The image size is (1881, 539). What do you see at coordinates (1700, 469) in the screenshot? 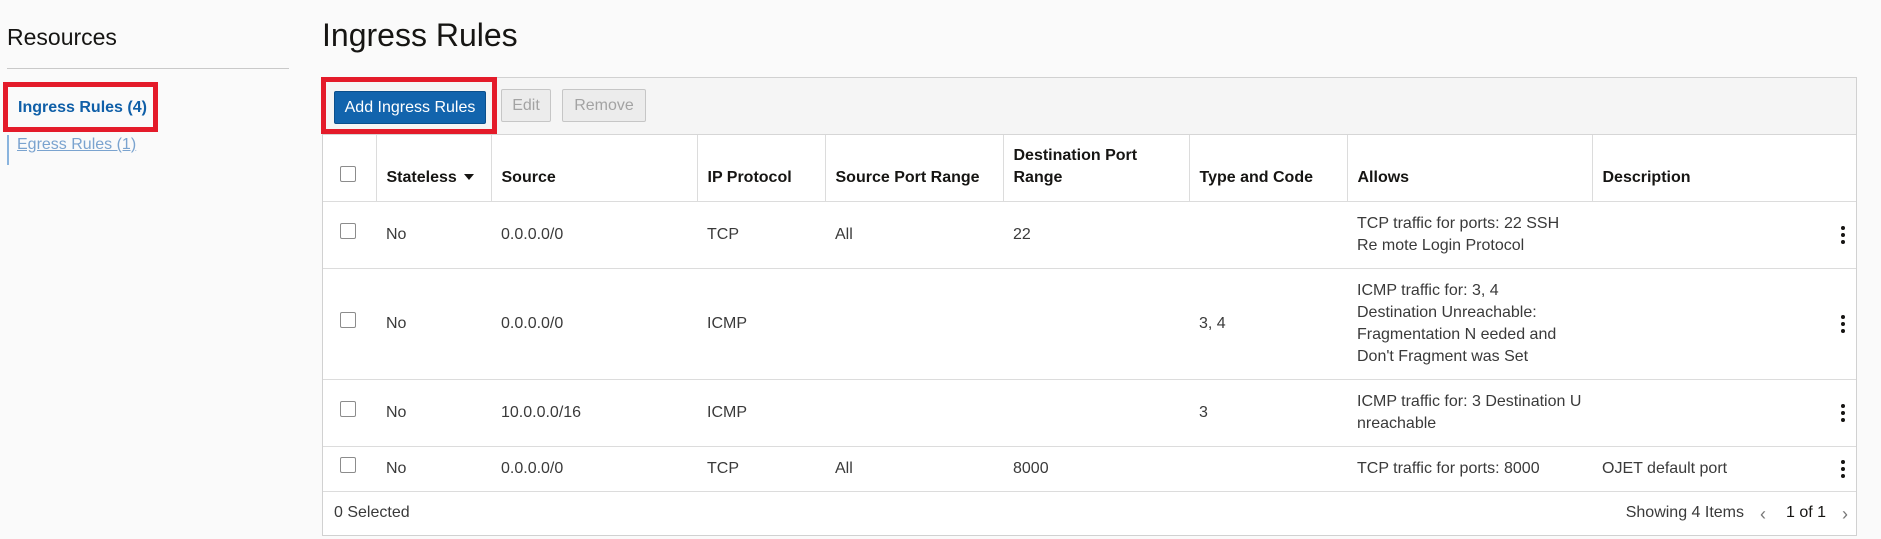
I see `cell-description: OJET default port` at bounding box center [1700, 469].